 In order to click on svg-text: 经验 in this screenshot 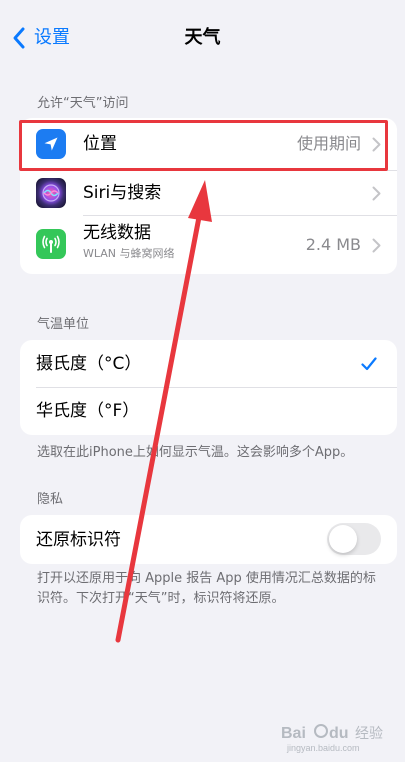, I will do `click(369, 734)`.